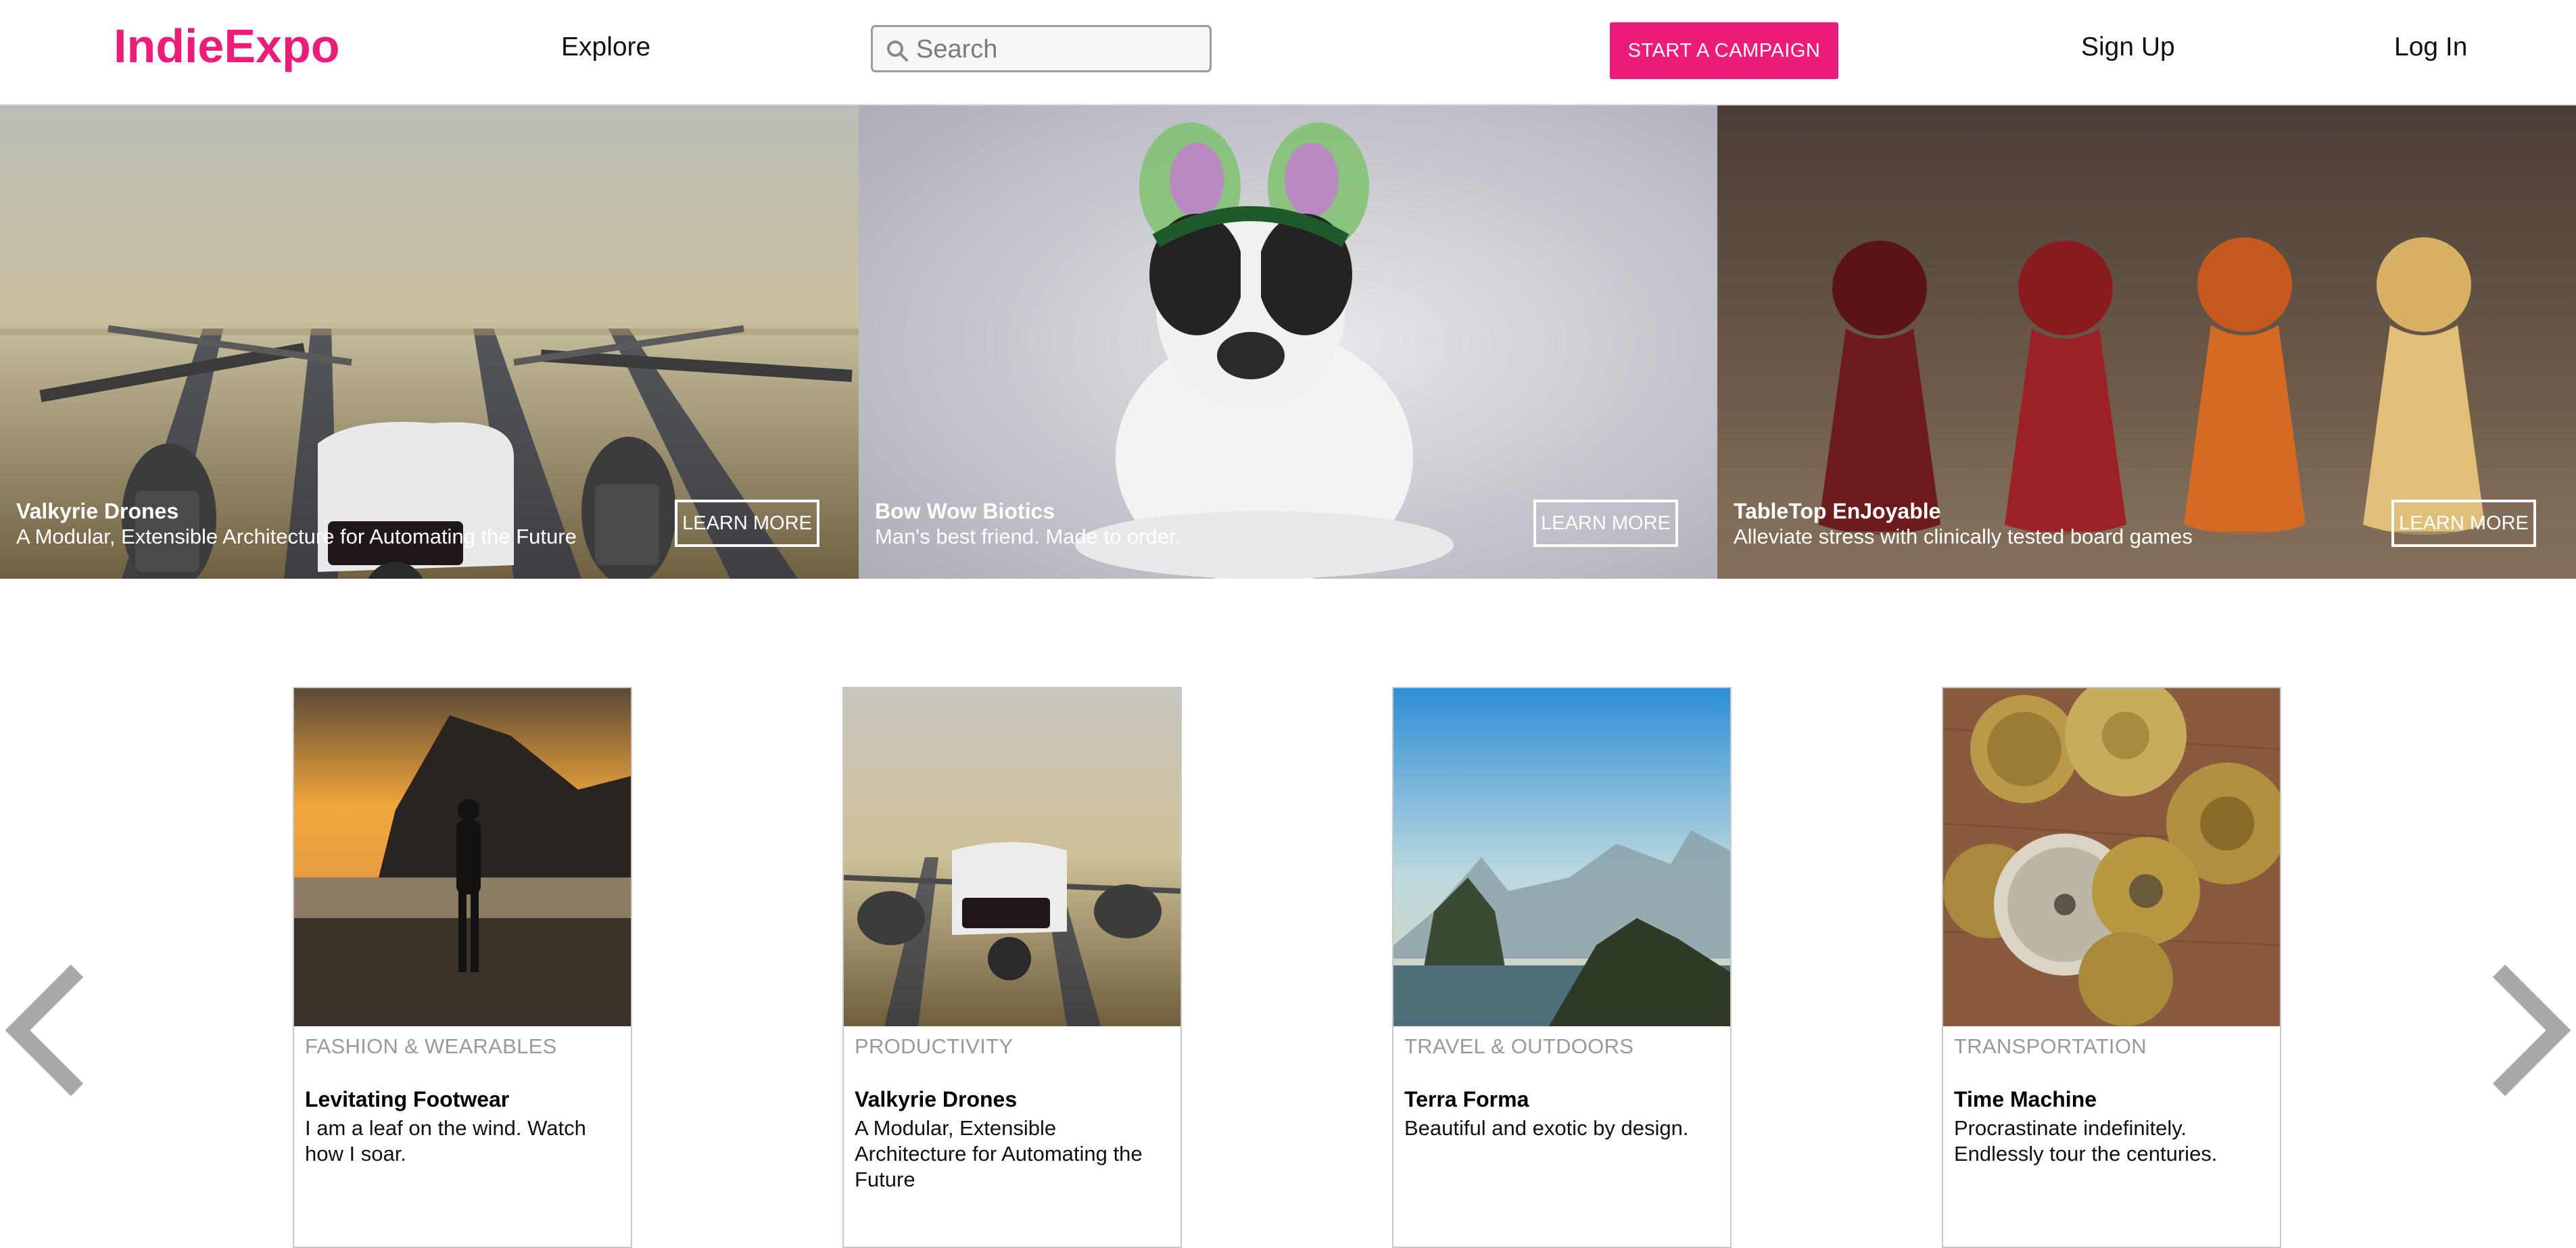  I want to click on card-category: PRODUCTIVITY, so click(934, 1046).